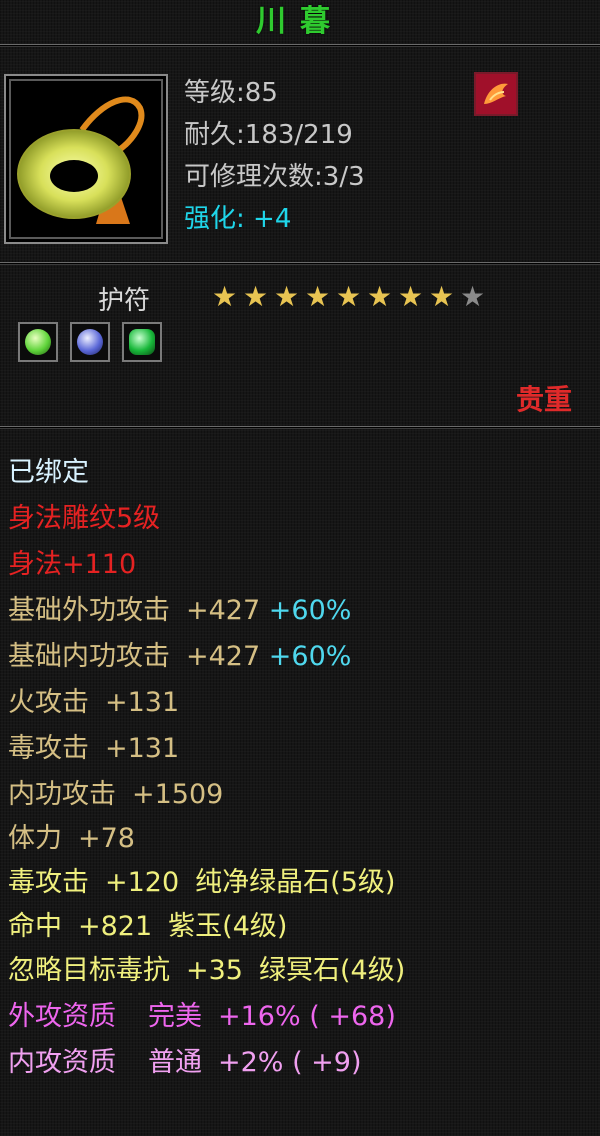 This screenshot has width=600, height=1136. What do you see at coordinates (300, 427) in the screenshot?
I see `divider-bottom` at bounding box center [300, 427].